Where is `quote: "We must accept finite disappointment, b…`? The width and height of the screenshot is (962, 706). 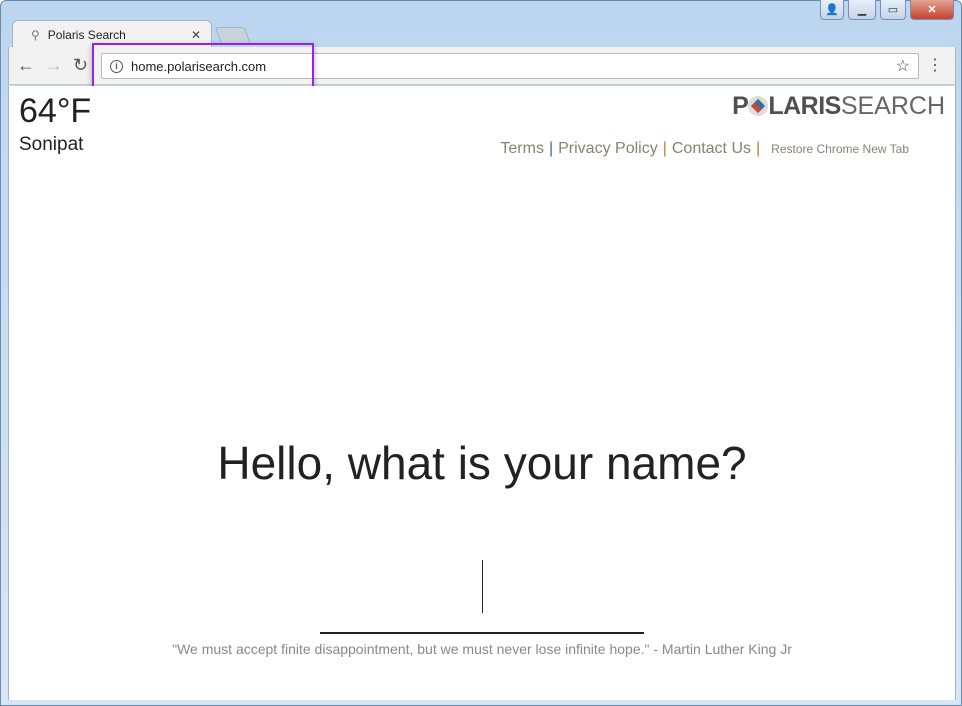
quote: "We must accept finite disappointment, b… is located at coordinates (482, 649).